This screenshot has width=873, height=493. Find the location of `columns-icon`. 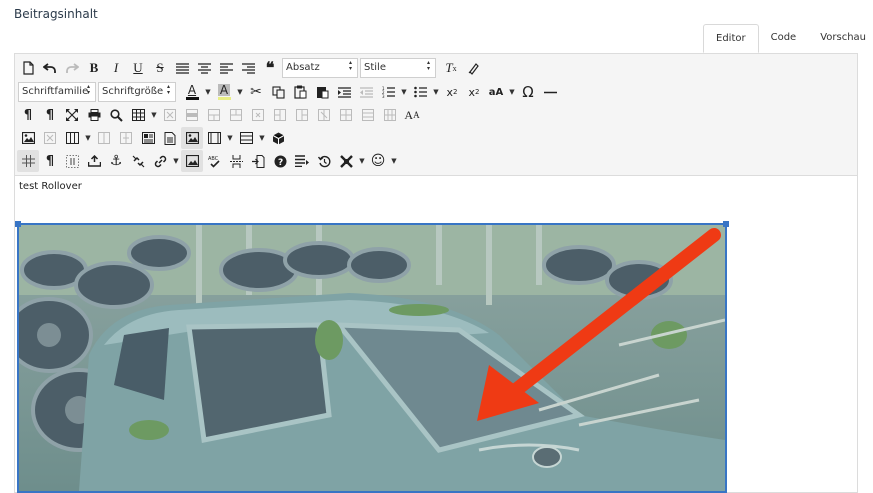

columns-icon is located at coordinates (72, 138).